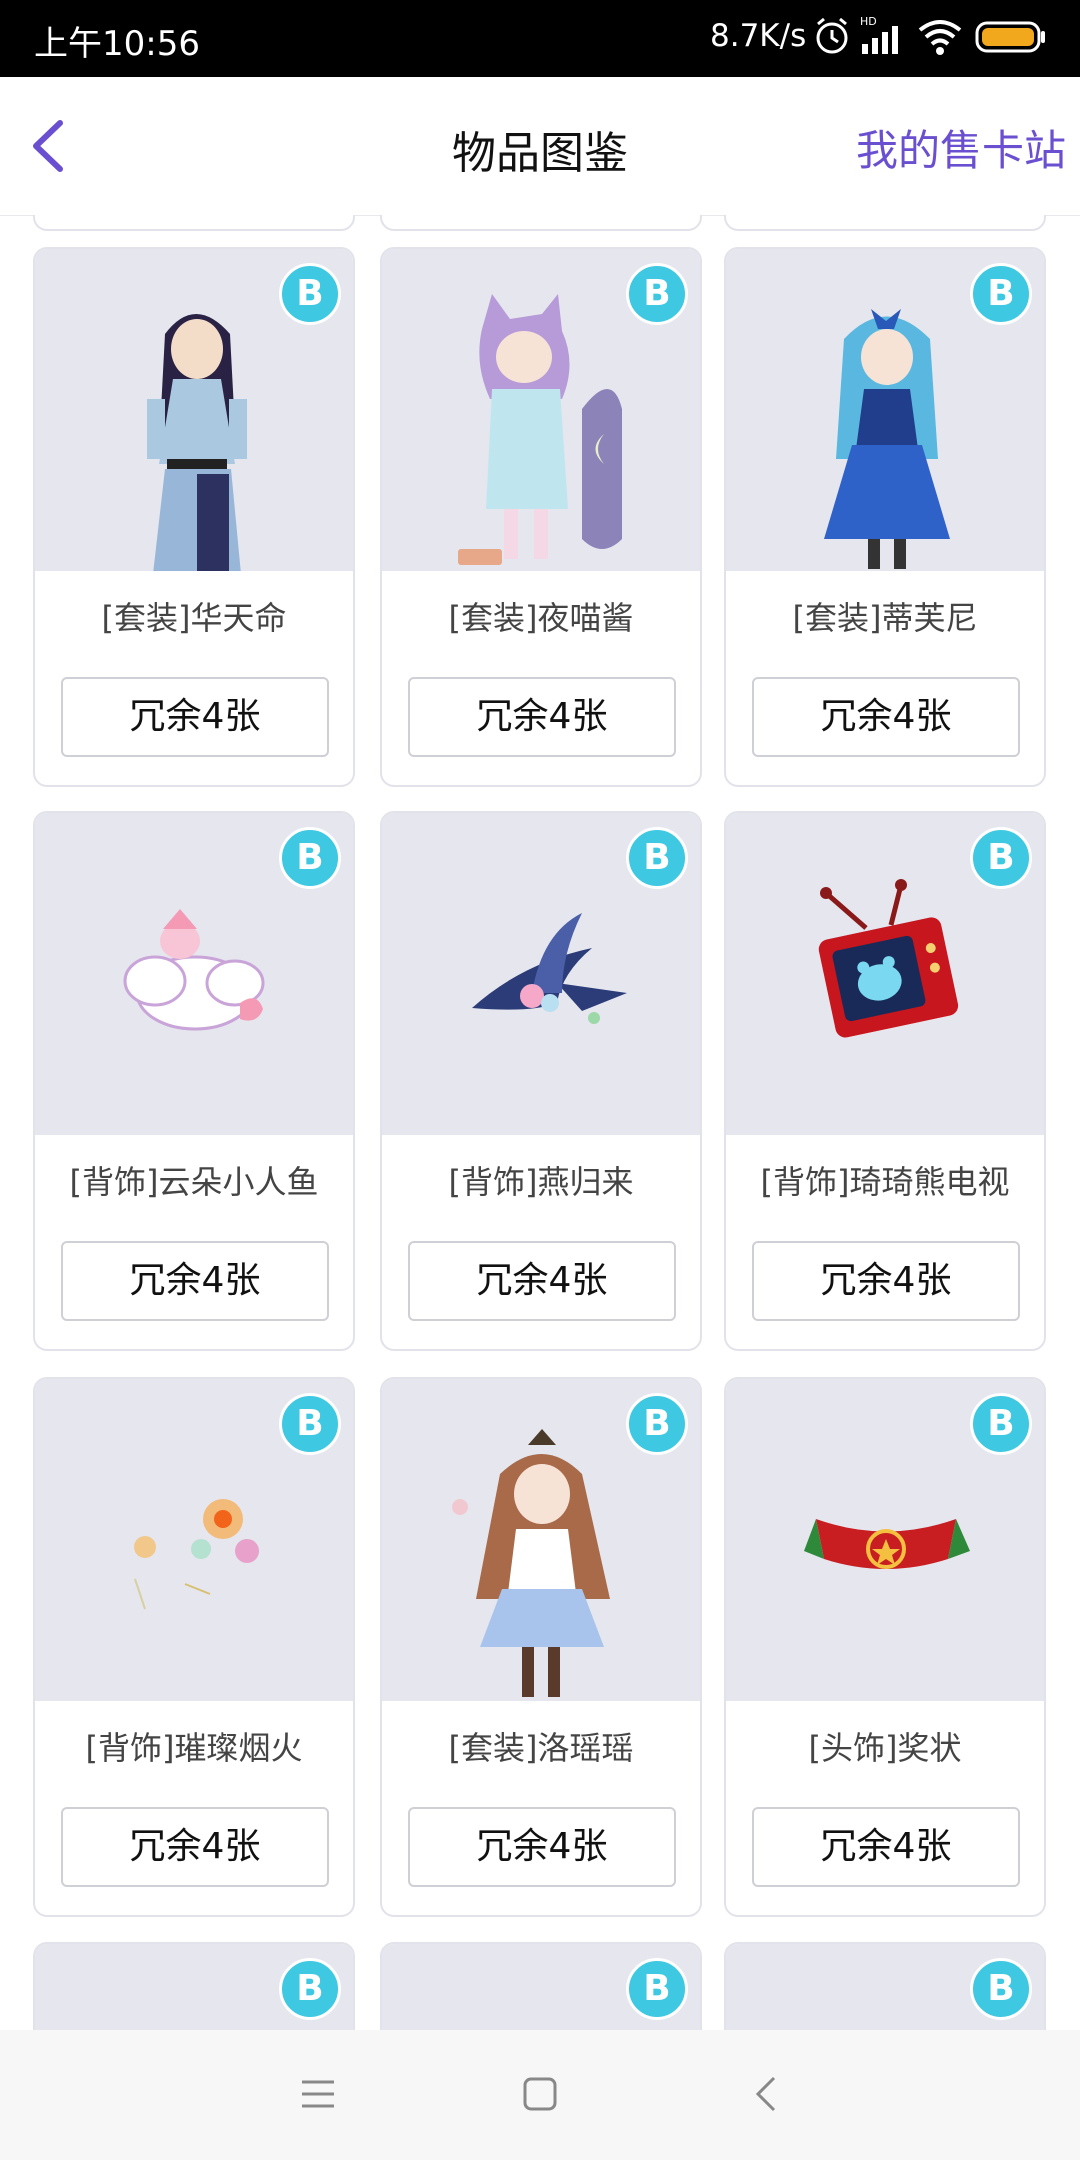 The width and height of the screenshot is (1080, 2160). I want to click on item-name: [套装]洛瑶瑶, so click(541, 1748).